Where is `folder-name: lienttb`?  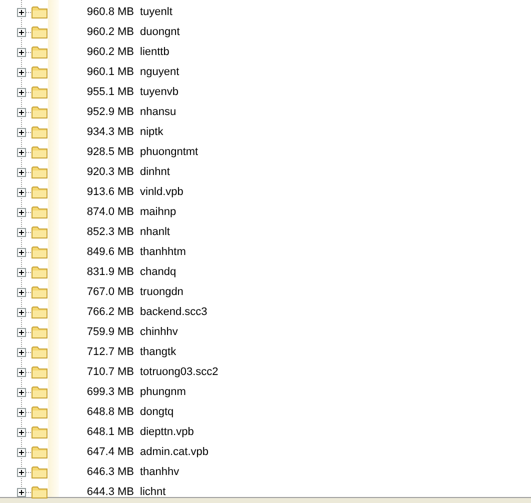 folder-name: lienttb is located at coordinates (155, 52).